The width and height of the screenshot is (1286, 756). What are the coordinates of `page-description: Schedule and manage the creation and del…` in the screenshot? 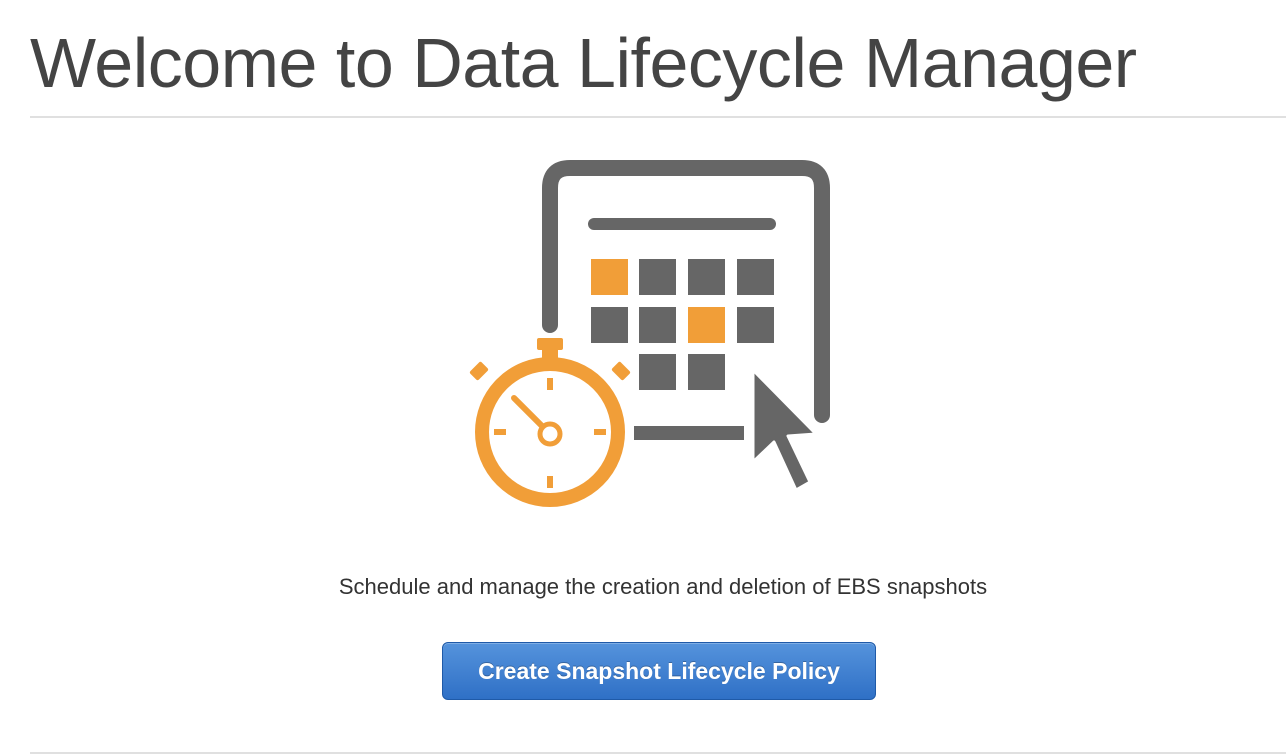 It's located at (663, 586).